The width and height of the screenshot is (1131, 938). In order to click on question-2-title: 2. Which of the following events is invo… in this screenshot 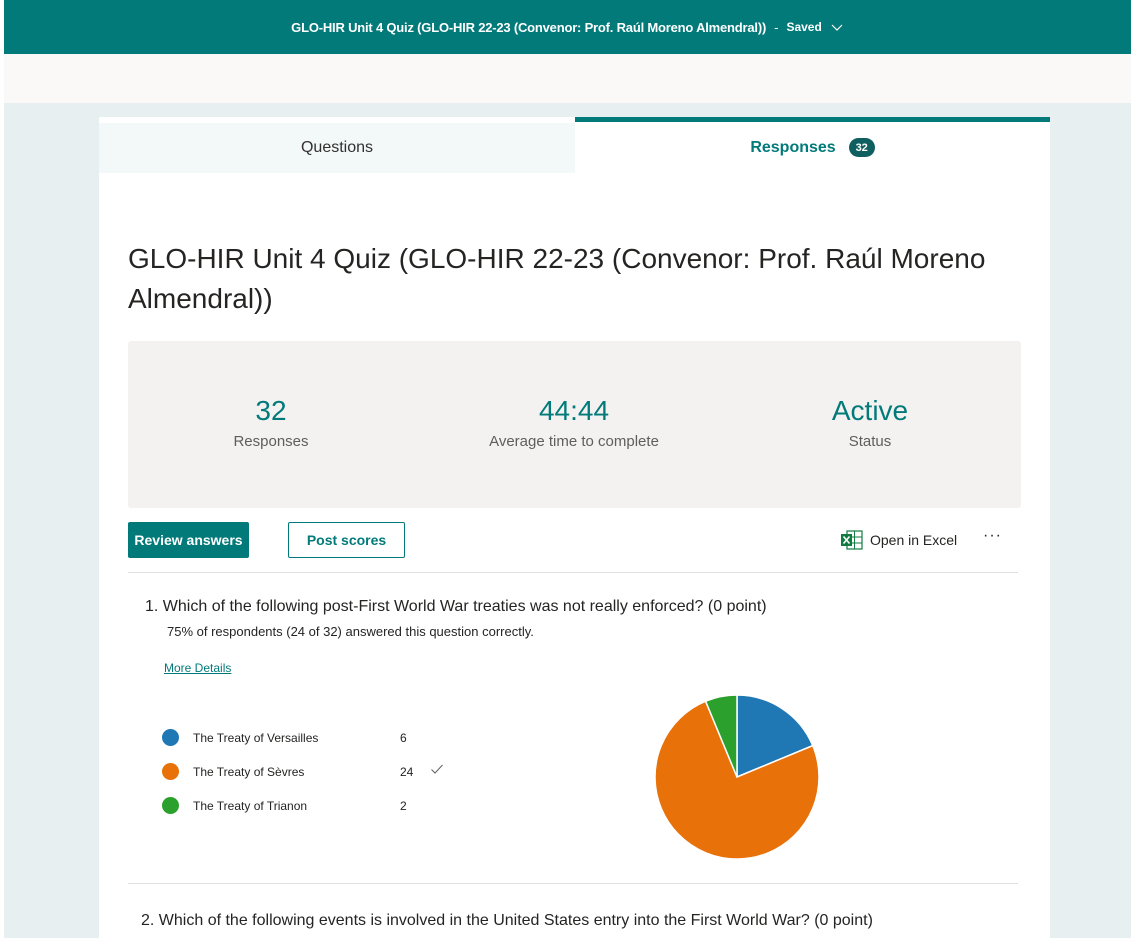, I will do `click(507, 920)`.